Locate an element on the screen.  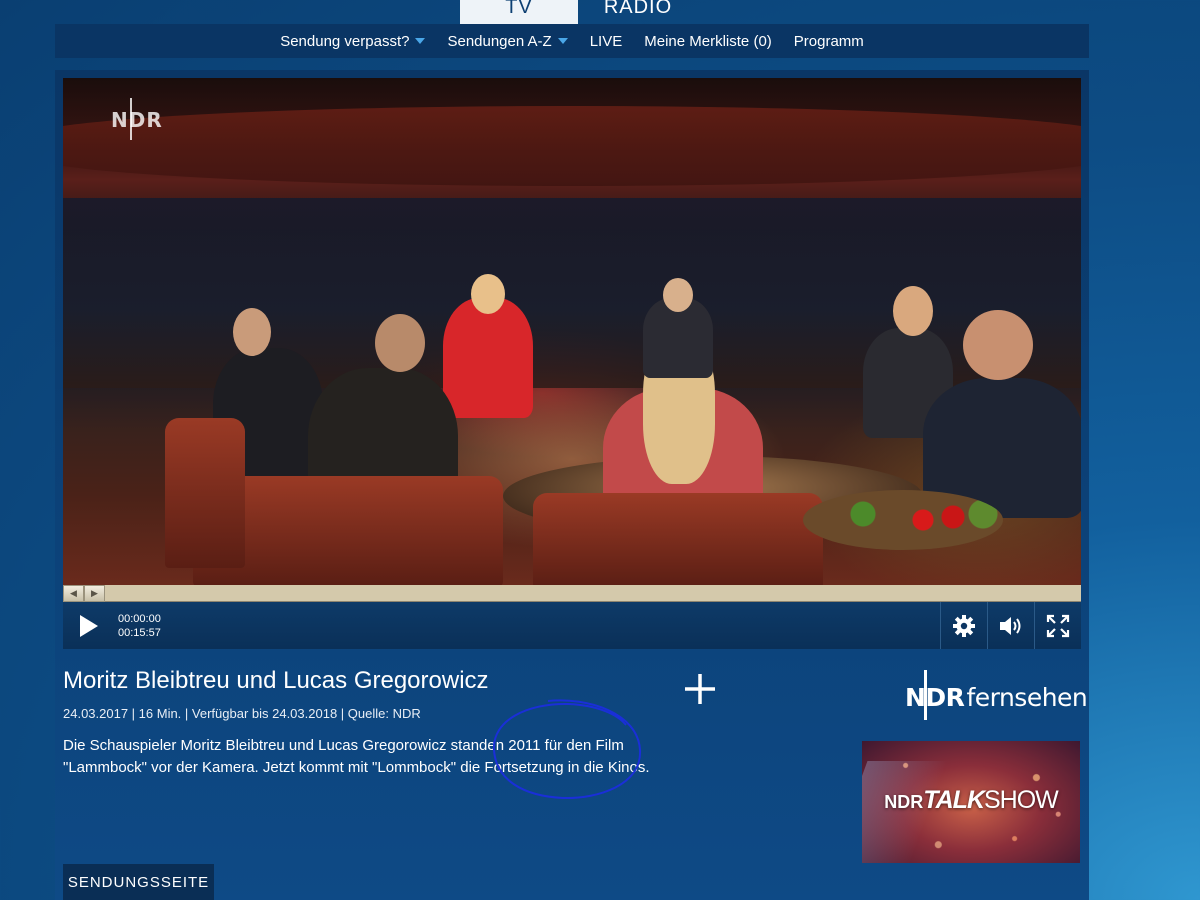
tab-tv-label: TV is located at coordinates (519, 9).